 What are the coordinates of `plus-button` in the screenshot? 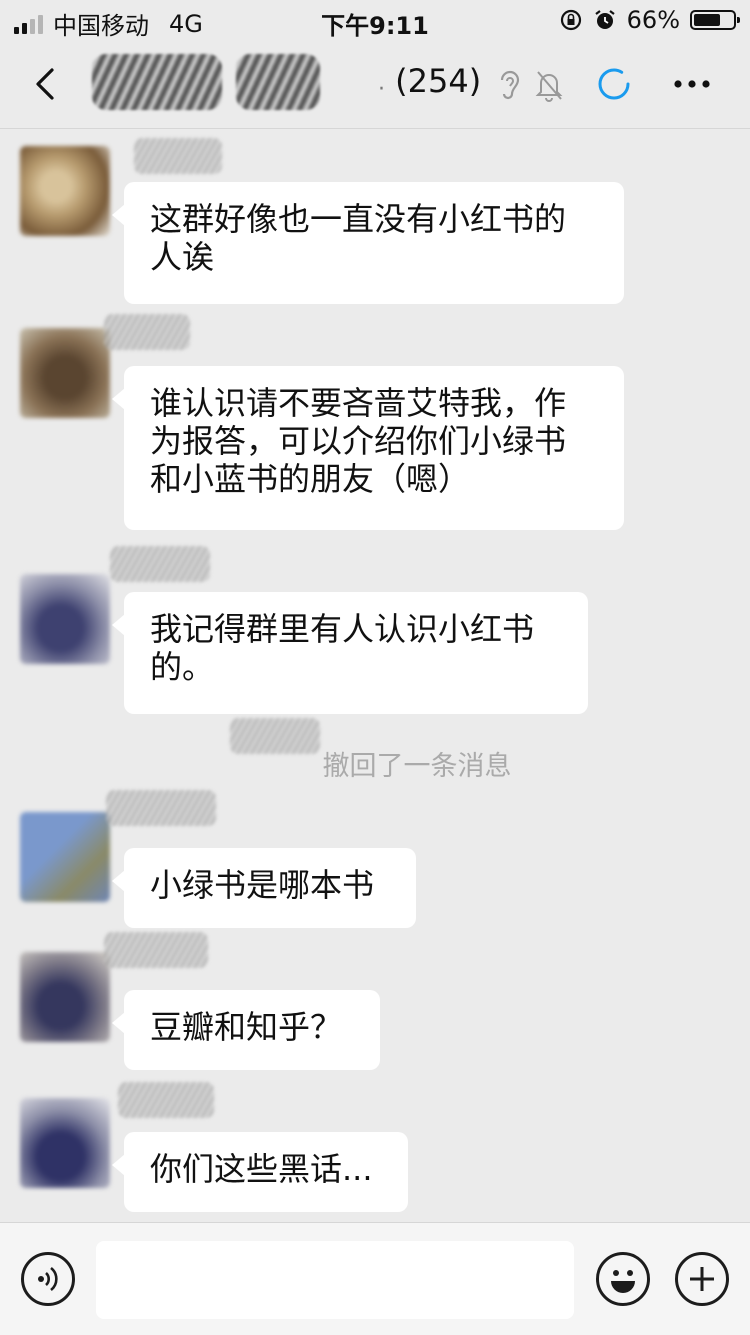 It's located at (702, 1279).